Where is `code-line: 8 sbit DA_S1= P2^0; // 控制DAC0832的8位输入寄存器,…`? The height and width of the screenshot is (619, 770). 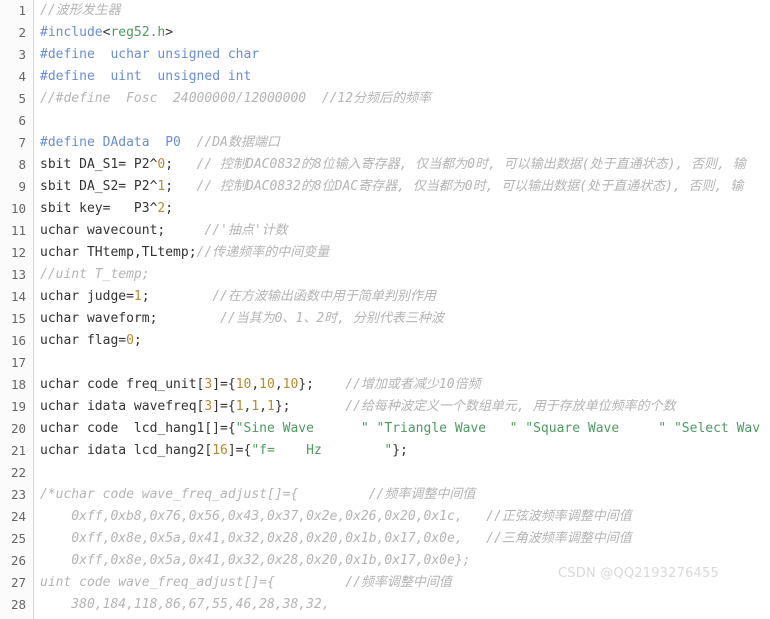
code-line: 8 sbit DA_S1= P2^0; // 控制DAC0832的8位输入寄存器,… is located at coordinates (385, 165).